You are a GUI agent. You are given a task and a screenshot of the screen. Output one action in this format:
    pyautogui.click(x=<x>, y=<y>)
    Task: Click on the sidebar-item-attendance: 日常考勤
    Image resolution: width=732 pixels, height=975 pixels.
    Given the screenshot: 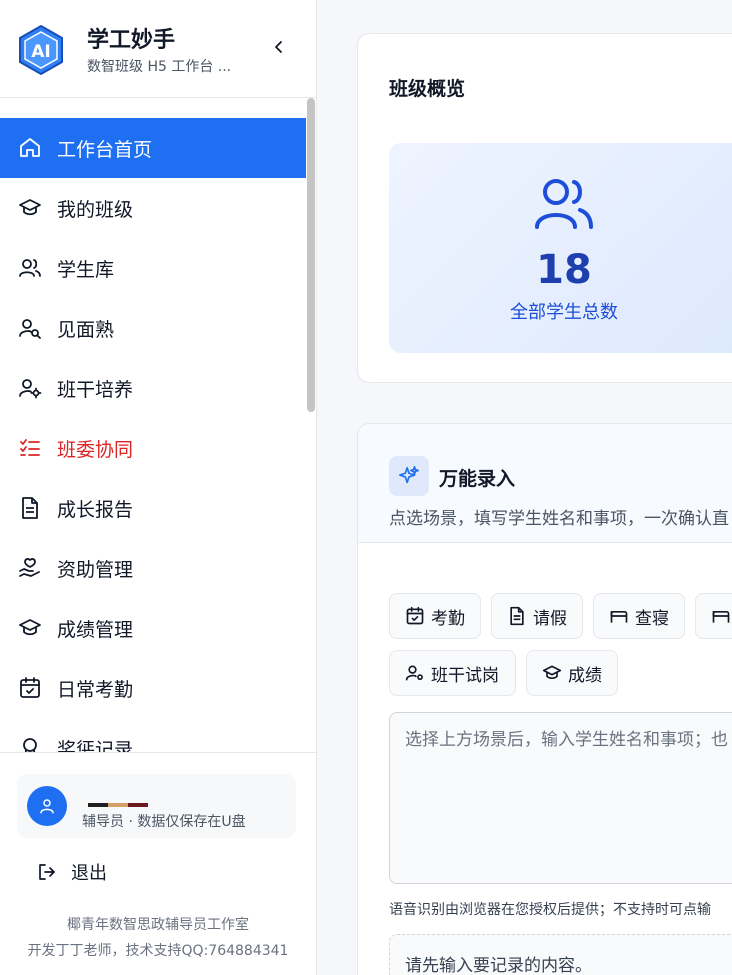 What is the action you would take?
    pyautogui.click(x=153, y=688)
    